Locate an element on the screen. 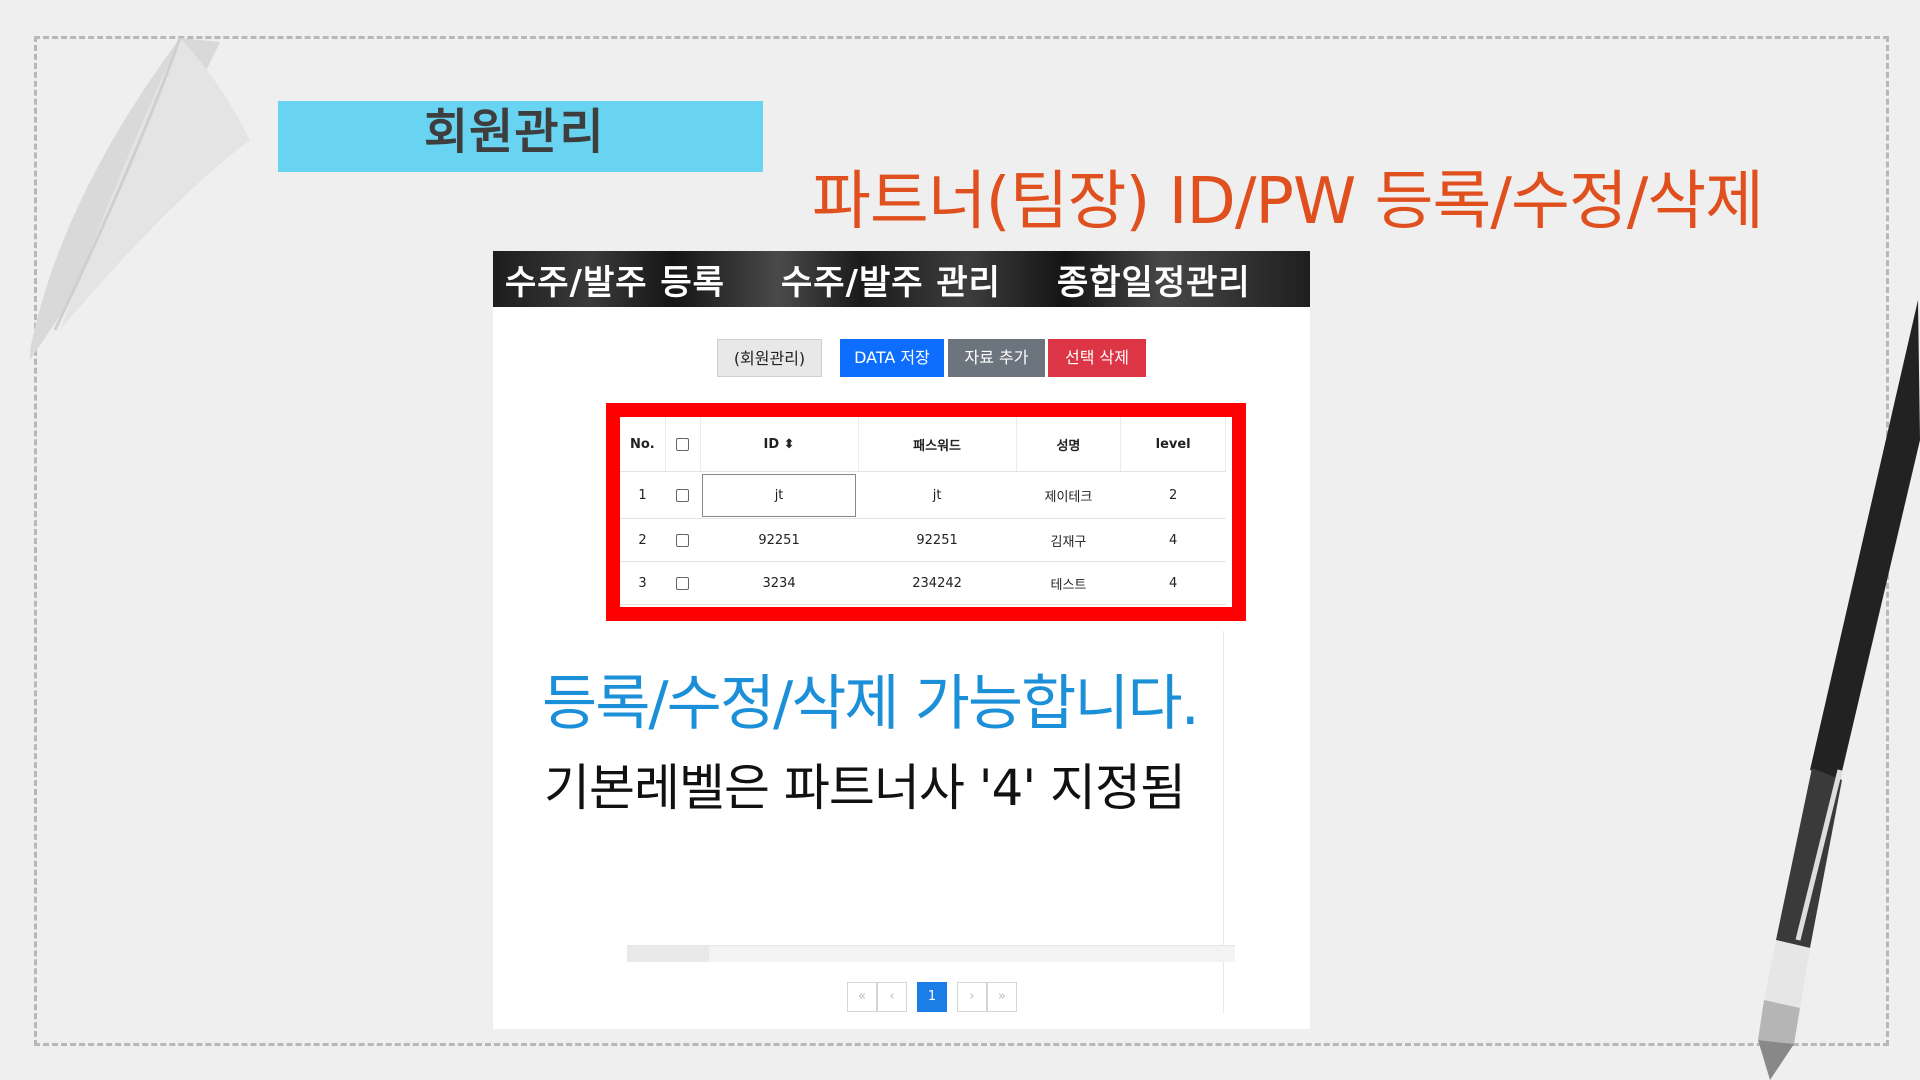  delete-selected-button: 선택 삭제 is located at coordinates (1097, 358).